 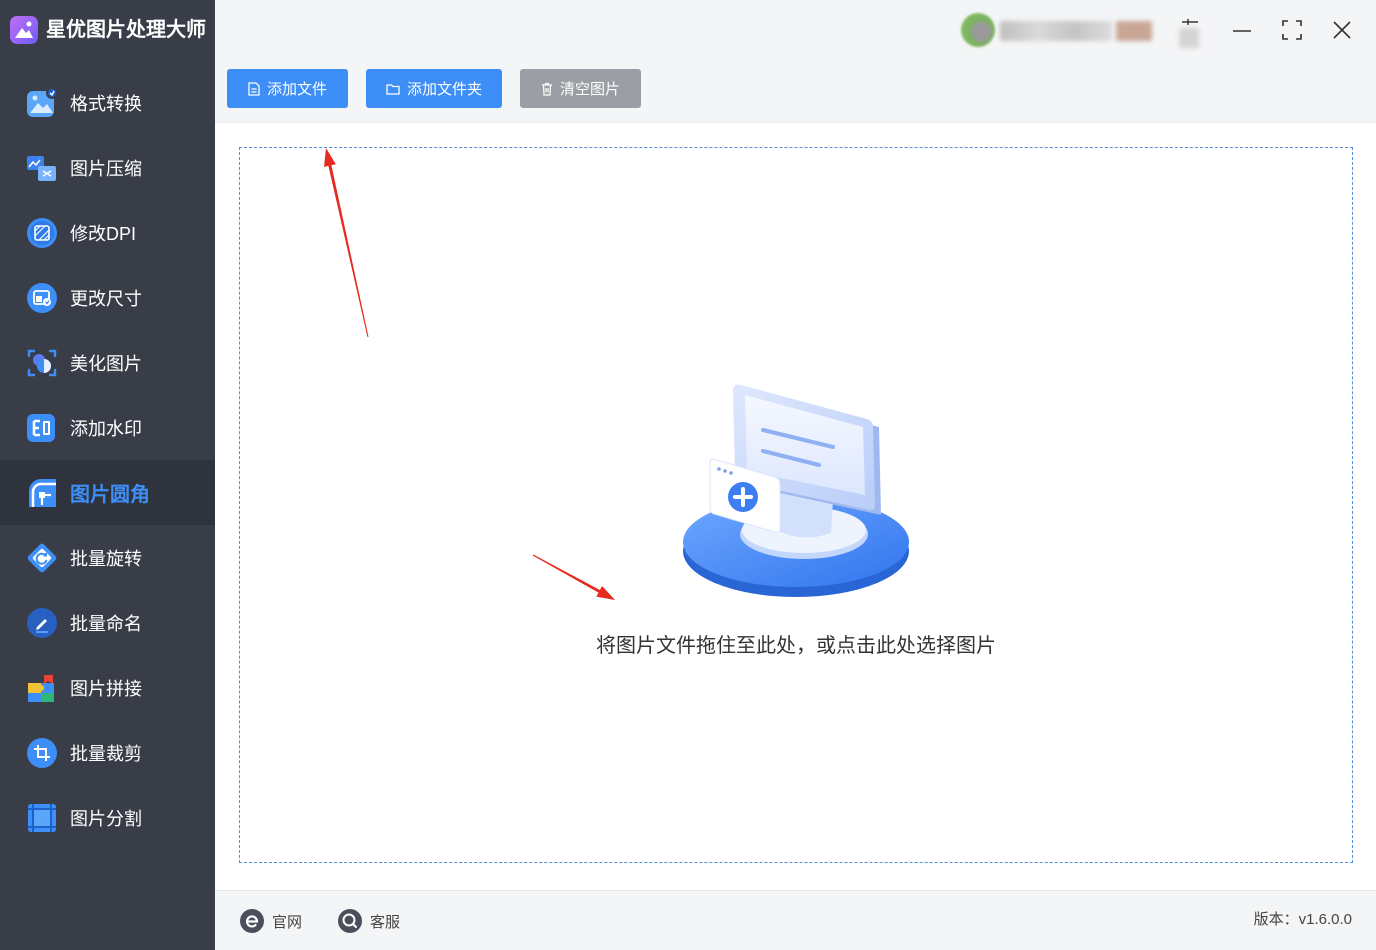 I want to click on sidebar-item-label: 图片拼接, so click(x=106, y=688).